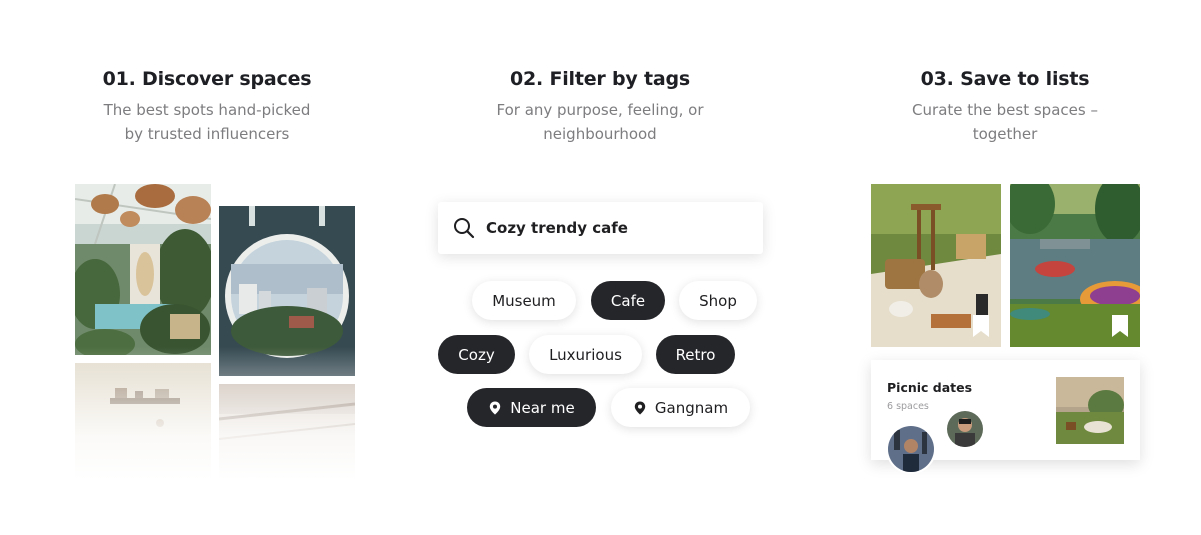 Image resolution: width=1201 pixels, height=535 pixels. Describe the element at coordinates (476, 354) in the screenshot. I see `tag-cozy: Cozy` at that location.